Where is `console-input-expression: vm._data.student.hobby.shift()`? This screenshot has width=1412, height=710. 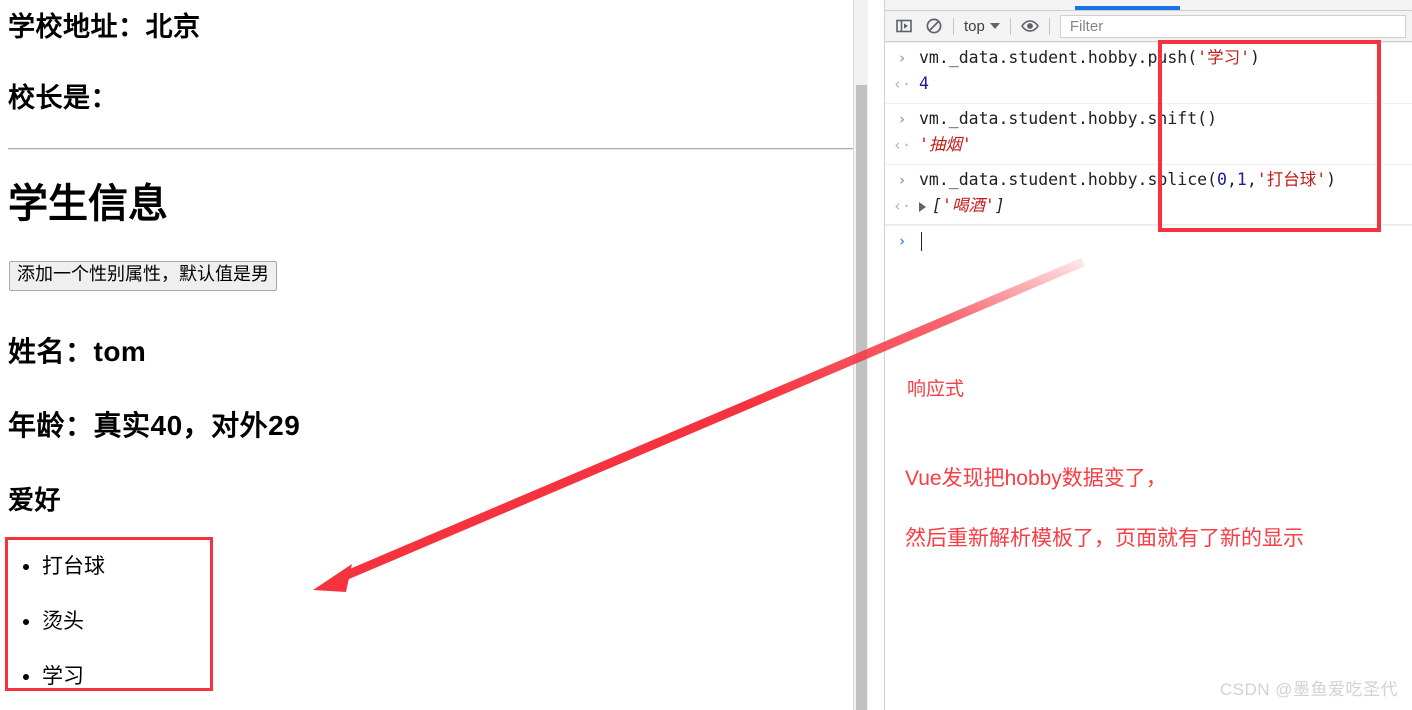
console-input-expression: vm._data.student.hobby.shift() is located at coordinates (1068, 118).